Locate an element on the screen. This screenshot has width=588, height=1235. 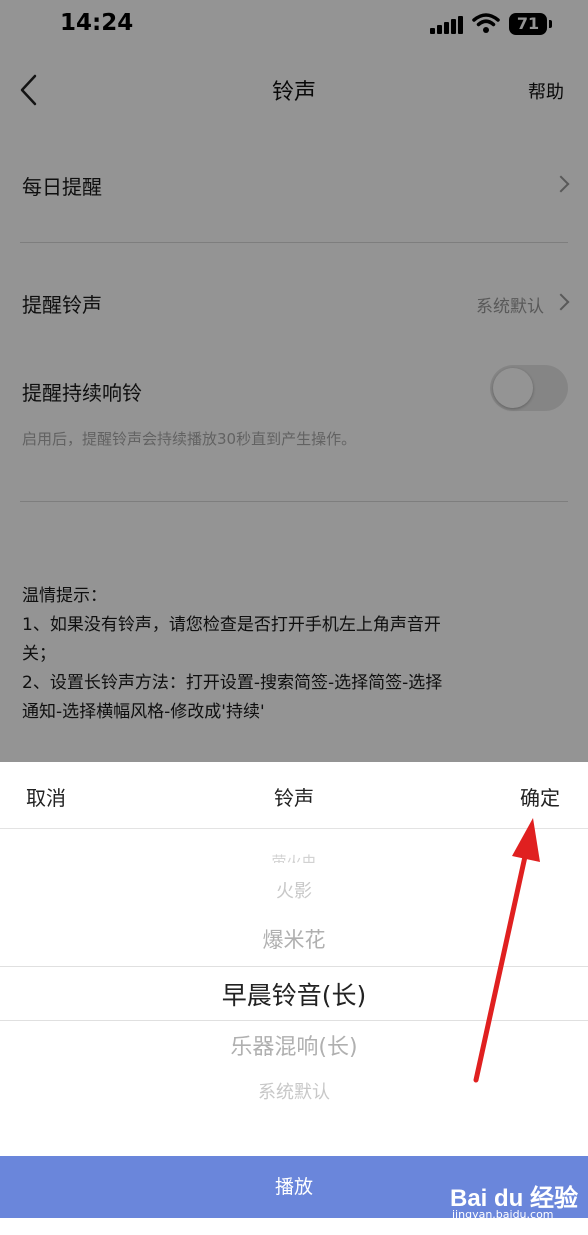
picker-option-selected: 早晨铃音(长) is located at coordinates (294, 994).